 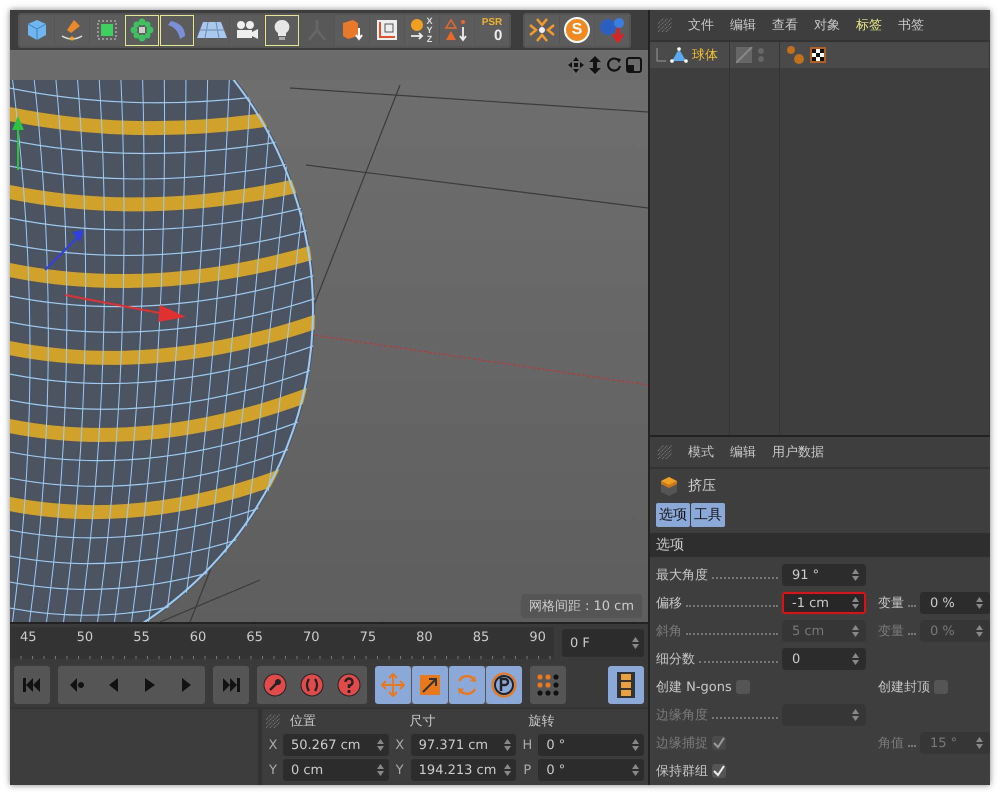 What do you see at coordinates (417, 30) in the screenshot?
I see `coordinate-icon` at bounding box center [417, 30].